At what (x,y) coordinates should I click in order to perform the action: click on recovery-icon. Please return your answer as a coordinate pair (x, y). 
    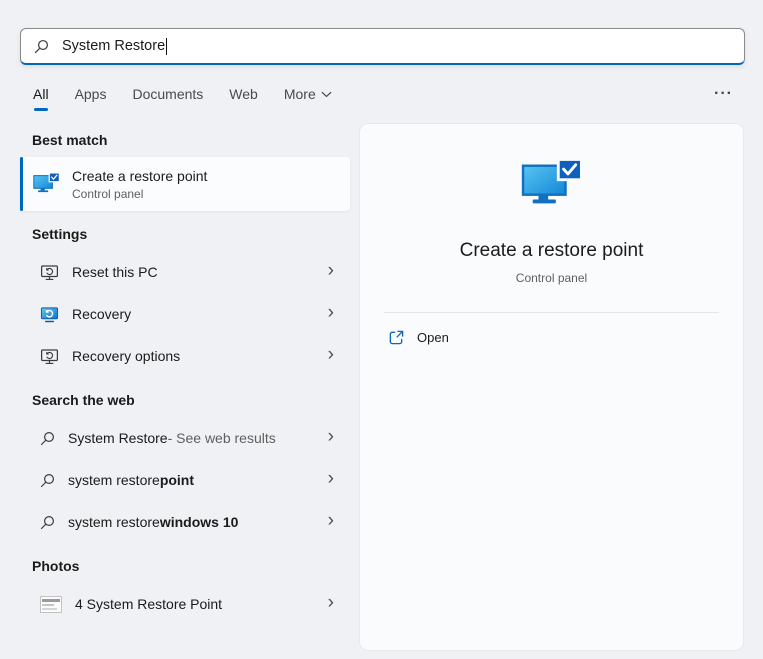
    Looking at the image, I should click on (49, 314).